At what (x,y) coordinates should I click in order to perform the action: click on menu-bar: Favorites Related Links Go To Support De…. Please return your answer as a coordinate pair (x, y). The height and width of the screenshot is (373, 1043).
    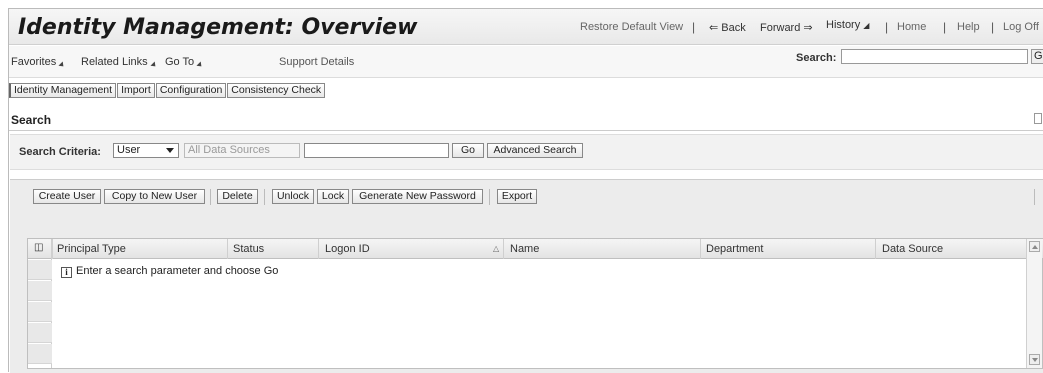
    Looking at the image, I should click on (526, 62).